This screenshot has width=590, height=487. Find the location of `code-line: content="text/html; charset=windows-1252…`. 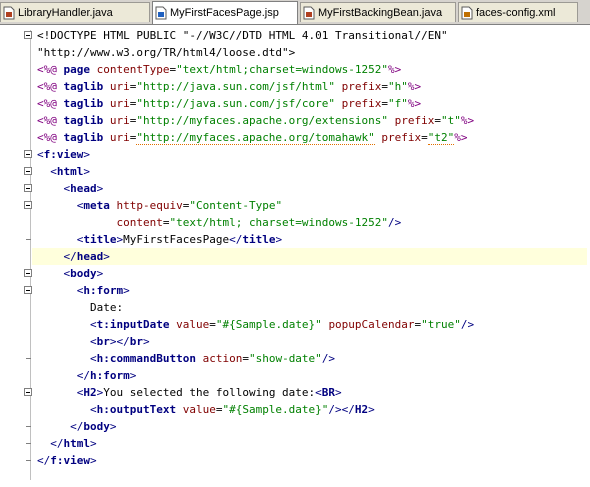

code-line: content="text/html; charset=windows-1252… is located at coordinates (312, 222).